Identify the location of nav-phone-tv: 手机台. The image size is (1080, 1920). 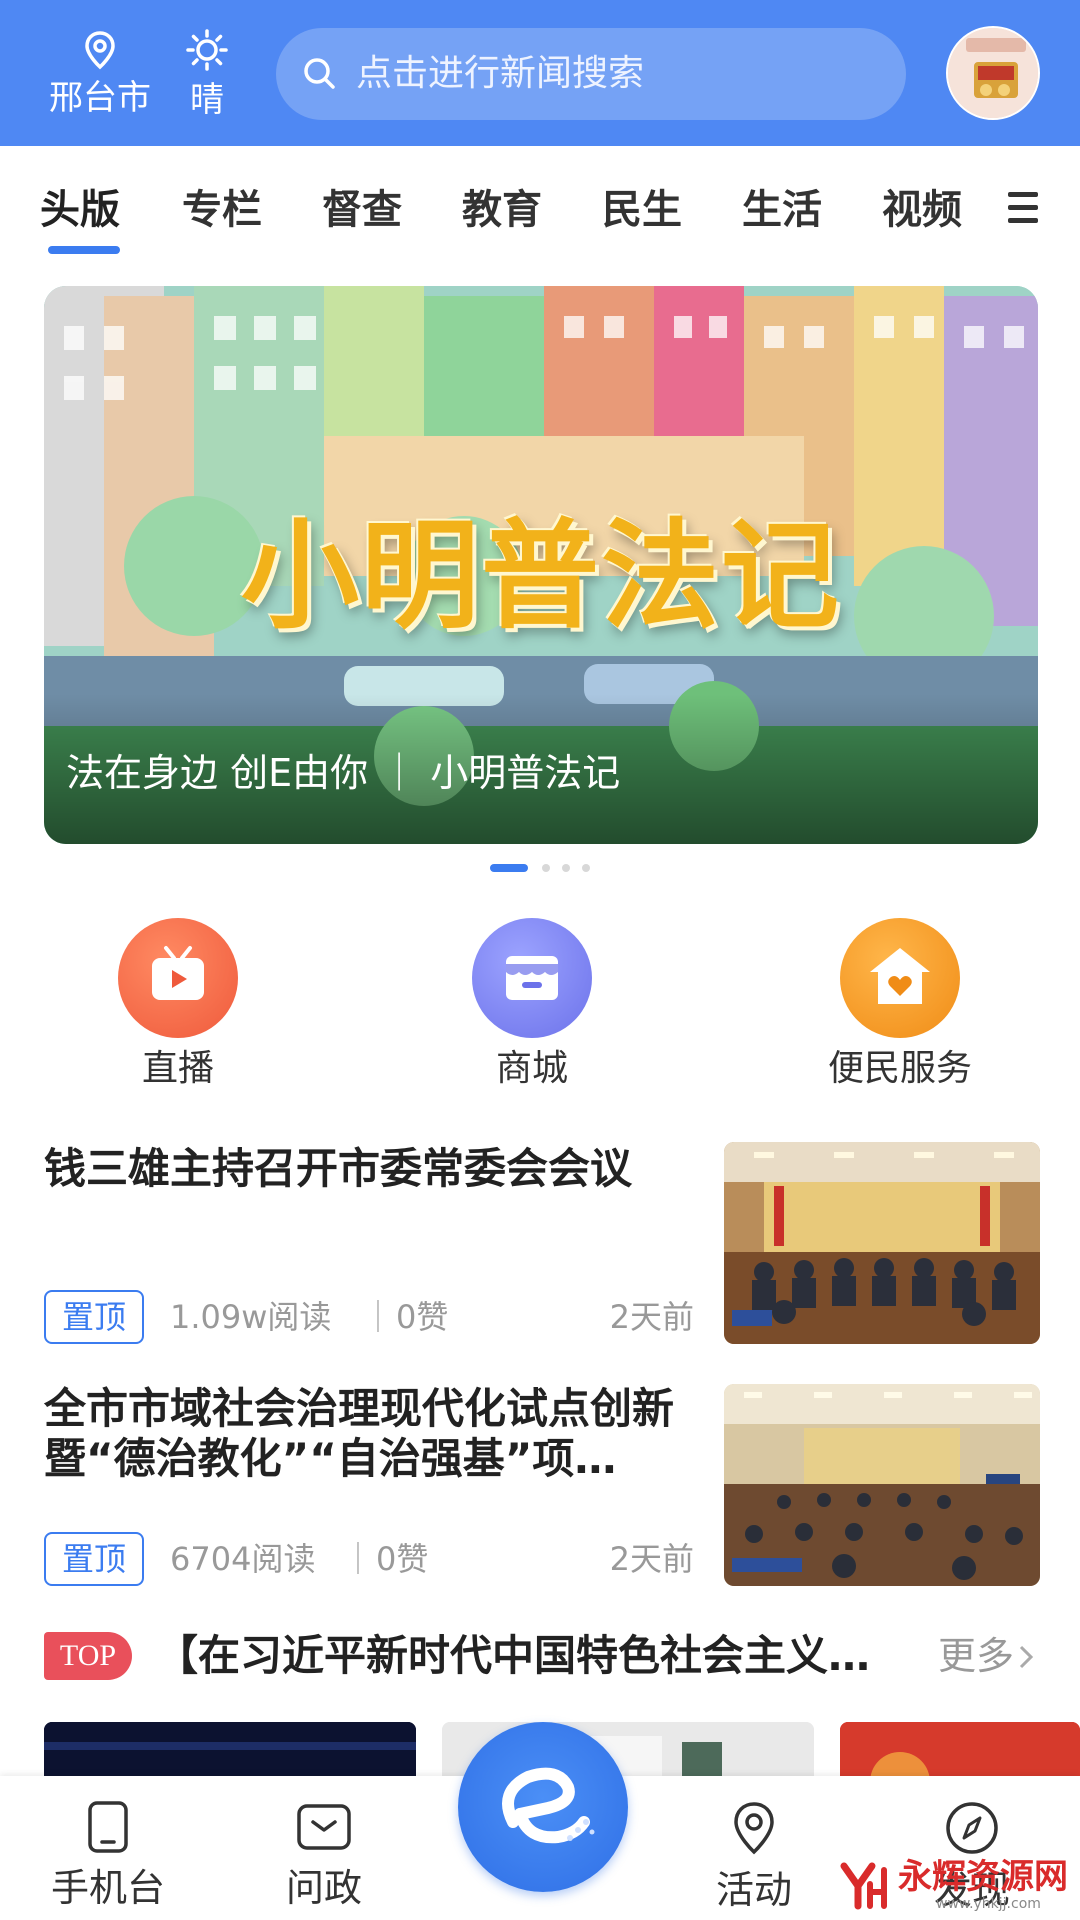
(108, 1856).